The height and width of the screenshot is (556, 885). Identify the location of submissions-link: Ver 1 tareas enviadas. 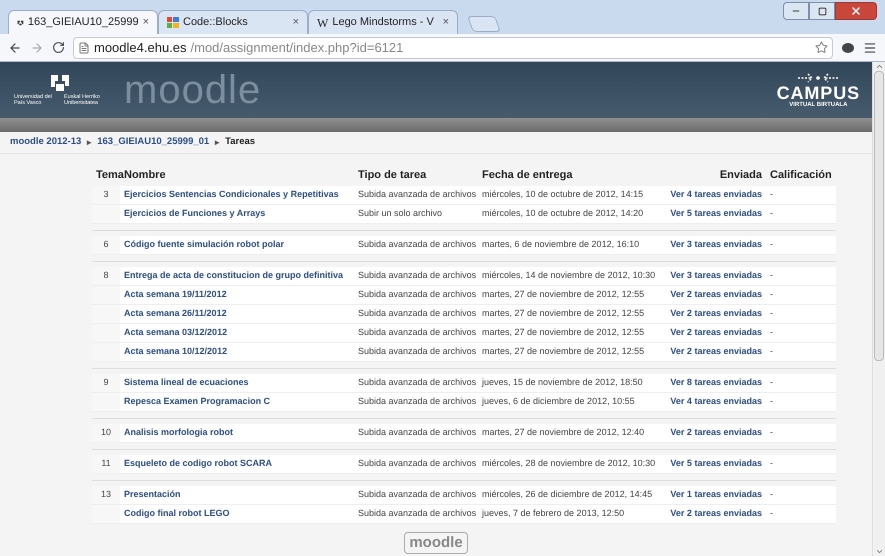
(714, 495).